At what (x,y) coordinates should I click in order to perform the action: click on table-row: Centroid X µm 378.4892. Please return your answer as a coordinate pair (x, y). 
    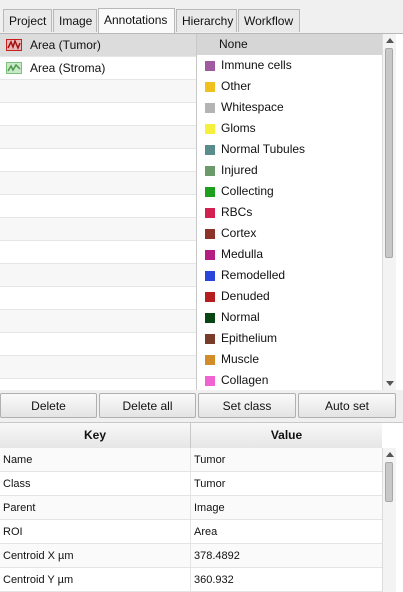
    Looking at the image, I should click on (191, 556).